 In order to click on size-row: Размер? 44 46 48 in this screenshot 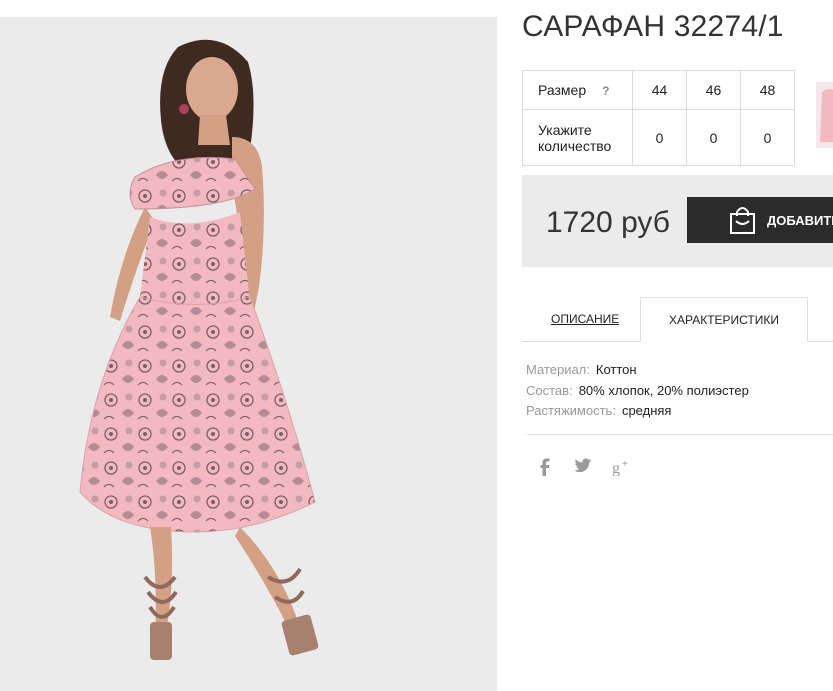, I will do `click(658, 90)`.